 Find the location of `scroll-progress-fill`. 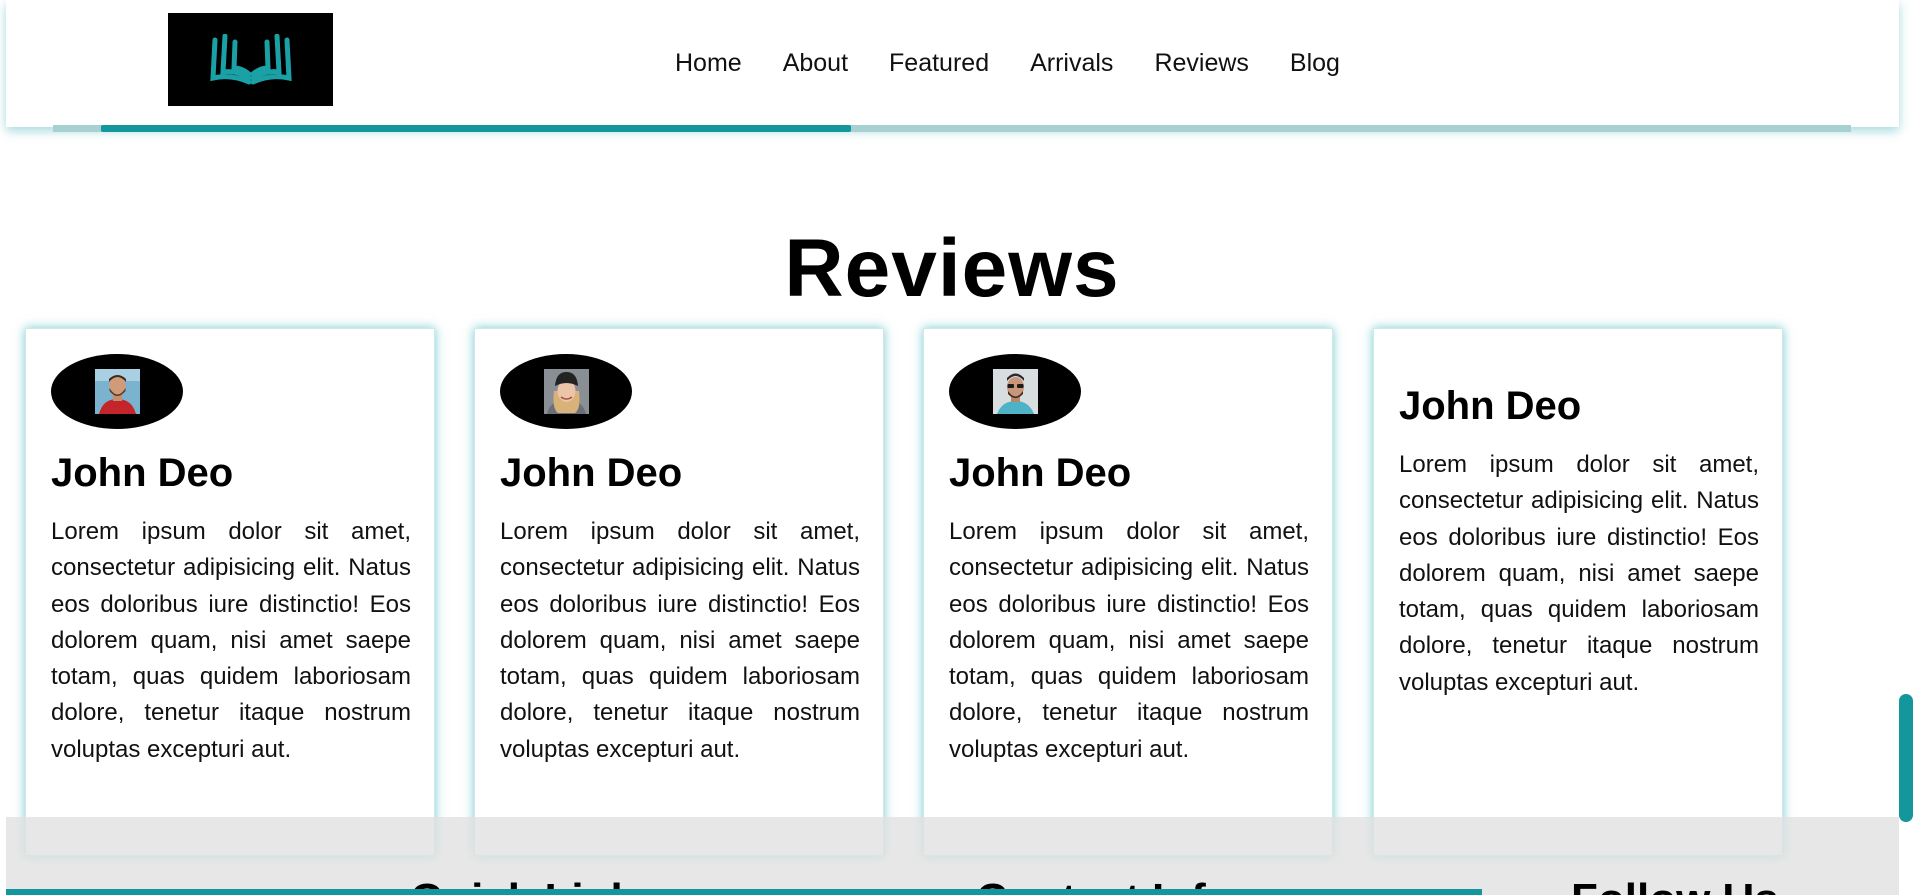

scroll-progress-fill is located at coordinates (476, 128).